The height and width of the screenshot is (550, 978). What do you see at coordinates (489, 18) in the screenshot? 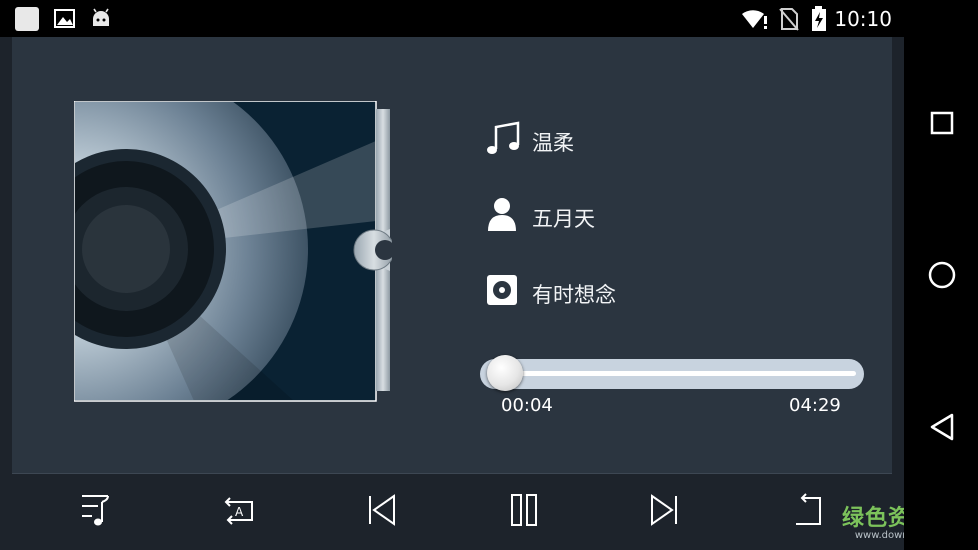
I see `status-bar: 10:10` at bounding box center [489, 18].